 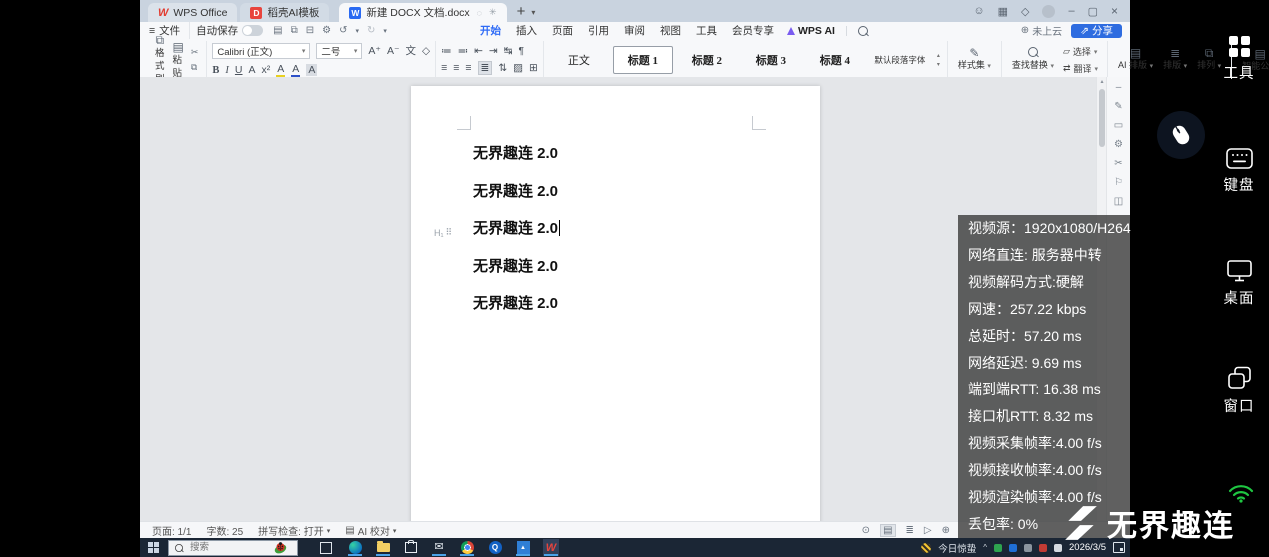 What do you see at coordinates (426, 51) in the screenshot?
I see `clear-format-button: ◇` at bounding box center [426, 51].